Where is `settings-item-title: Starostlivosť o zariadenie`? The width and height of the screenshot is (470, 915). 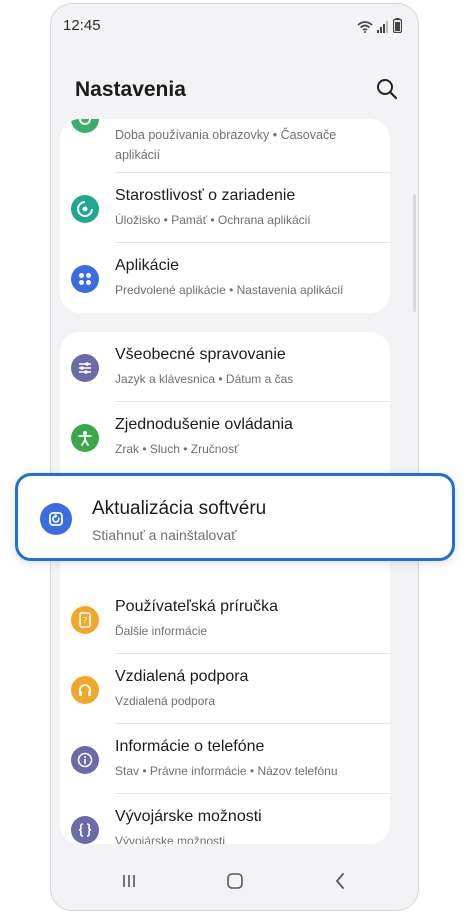 settings-item-title: Starostlivosť o zariadenie is located at coordinates (205, 195).